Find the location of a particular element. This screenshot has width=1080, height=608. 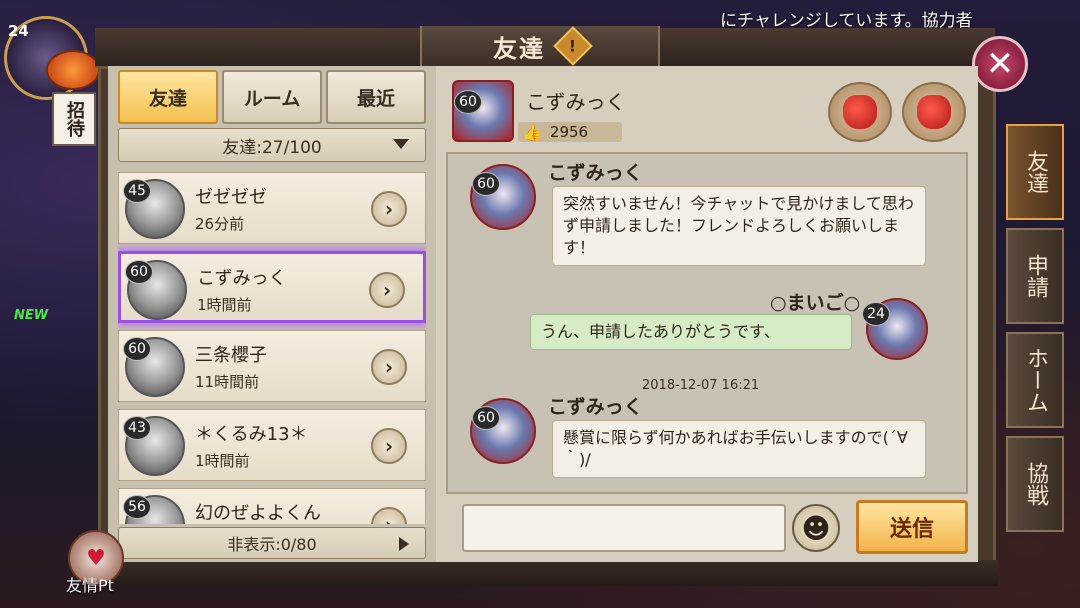

side-tab-home: ホーム is located at coordinates (1035, 380).